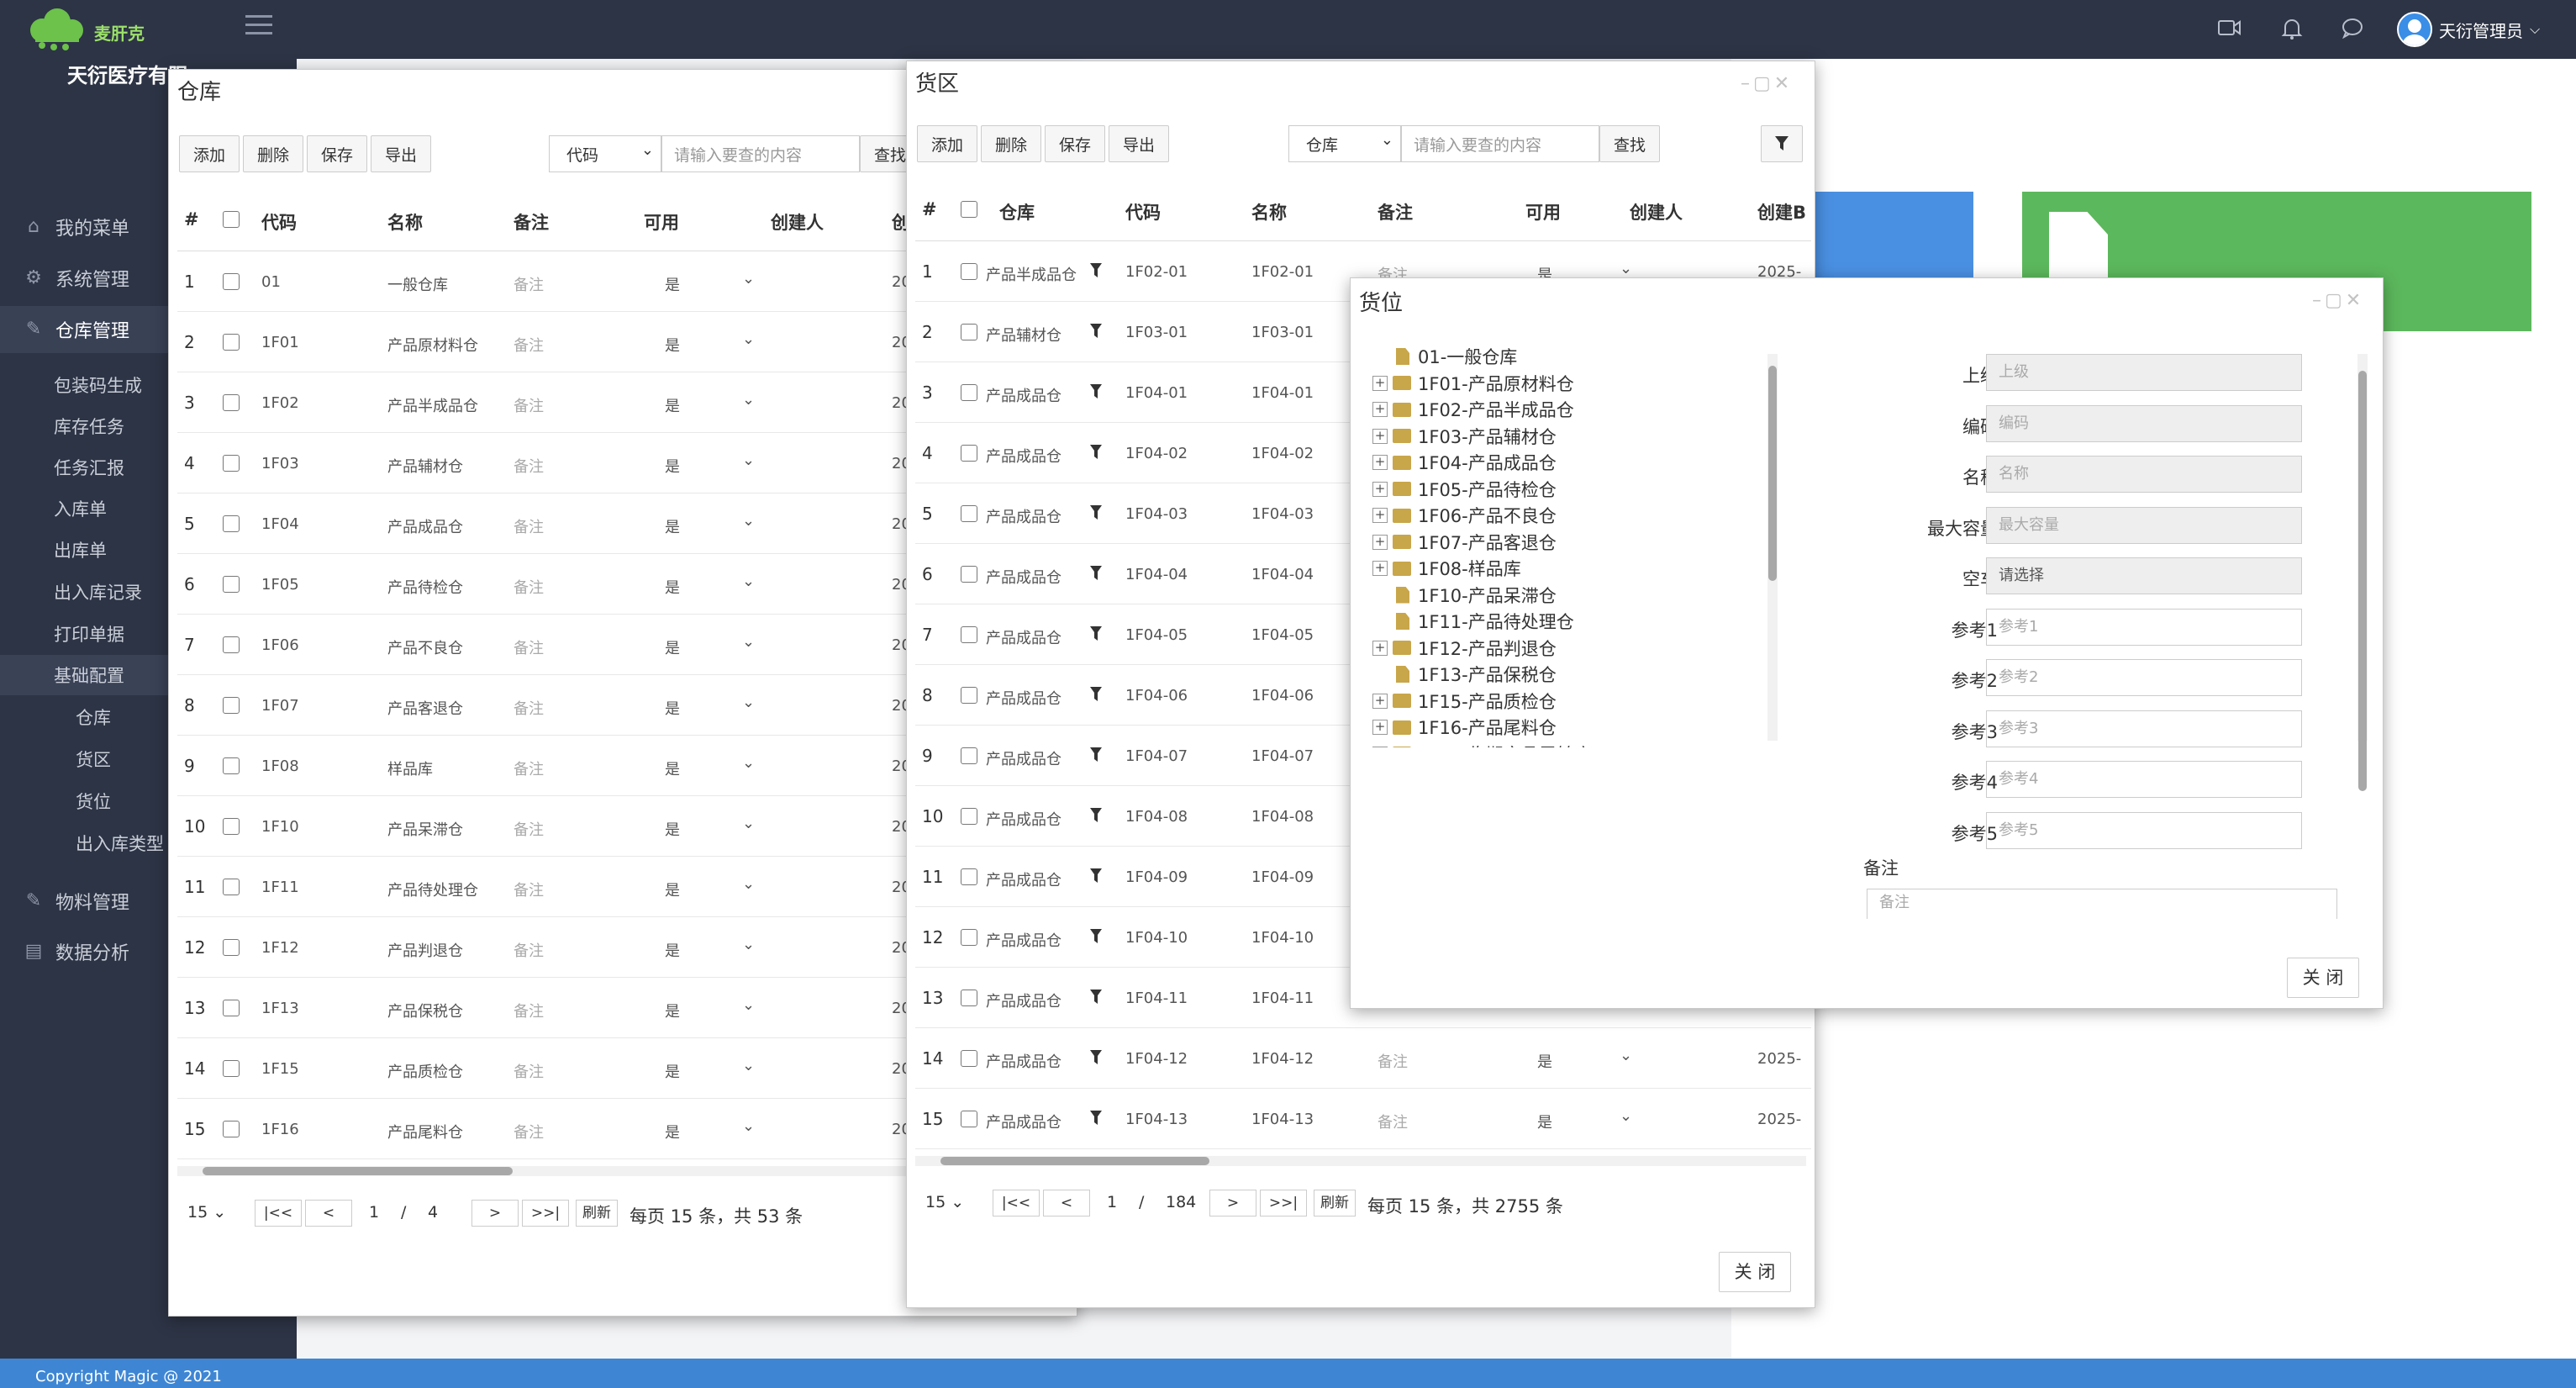 Image resolution: width=2576 pixels, height=1388 pixels. I want to click on table-row: 15 产品成品仓 1F04-13 1F04-13 备注 是 ⌄ 2025-, so click(1363, 1119).